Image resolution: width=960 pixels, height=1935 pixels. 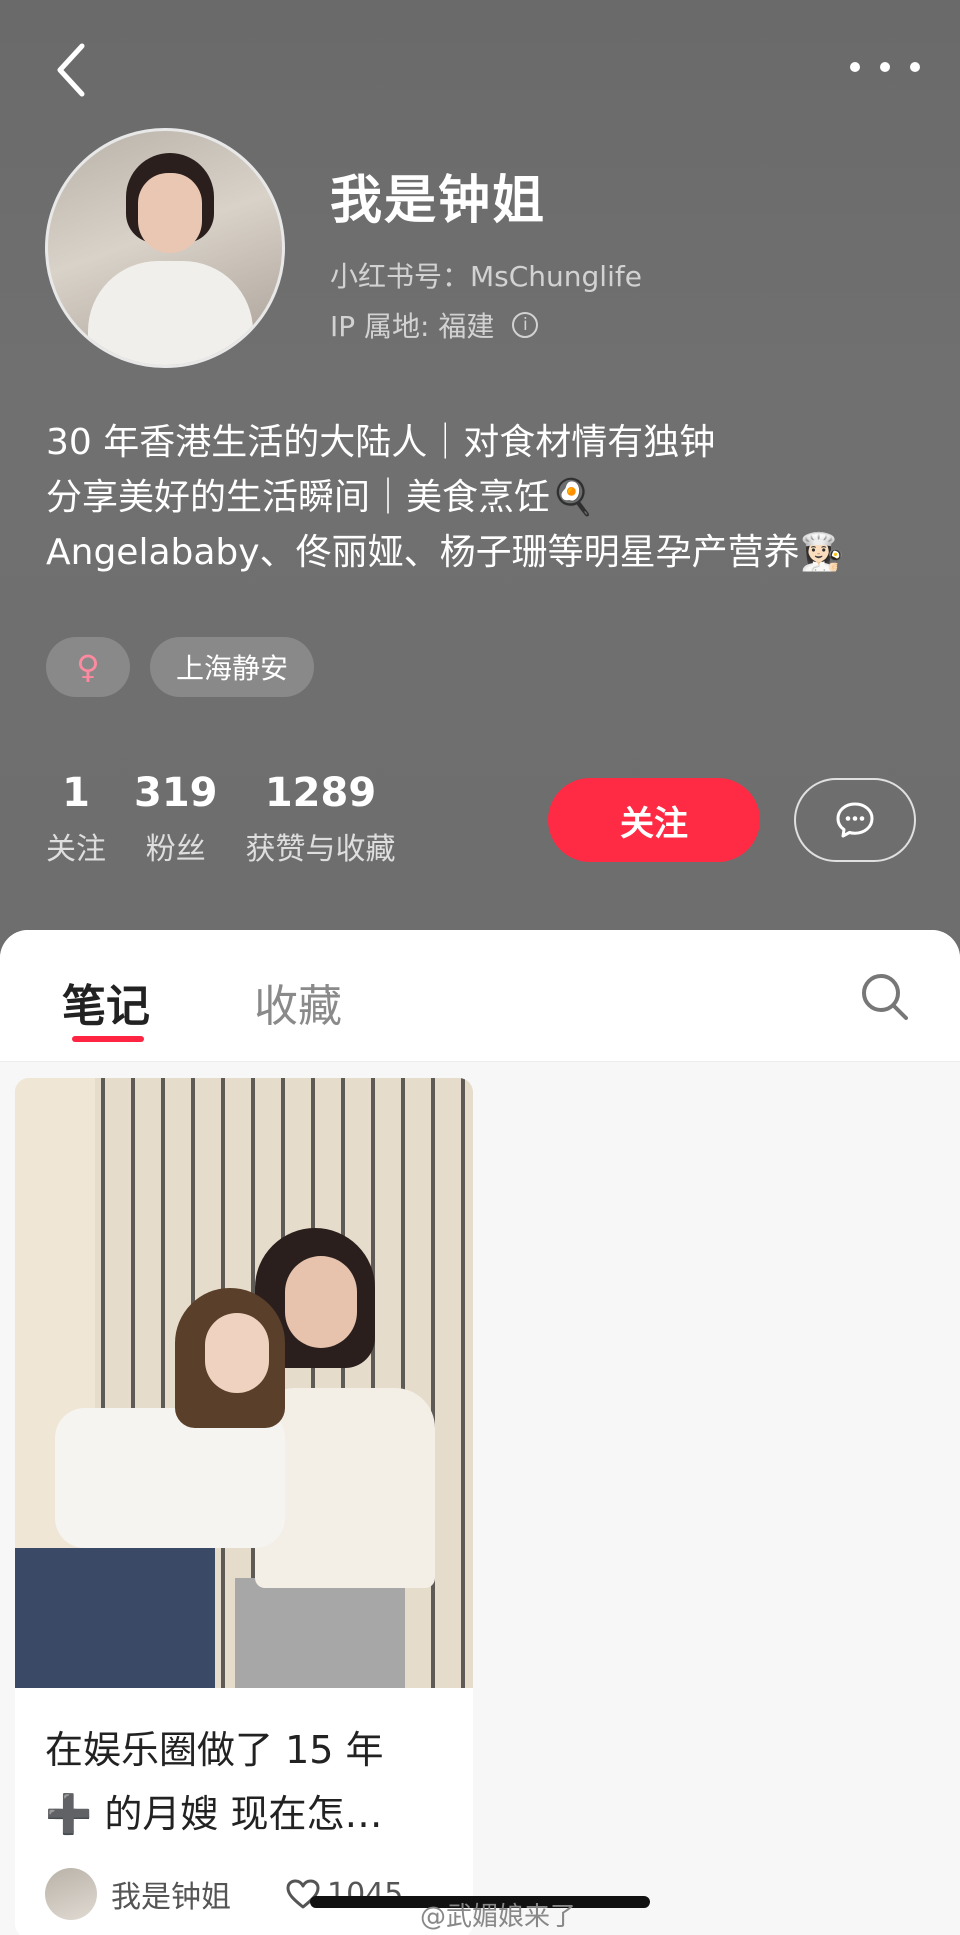 I want to click on profile-tags: ♀ 上海静安, so click(x=180, y=667).